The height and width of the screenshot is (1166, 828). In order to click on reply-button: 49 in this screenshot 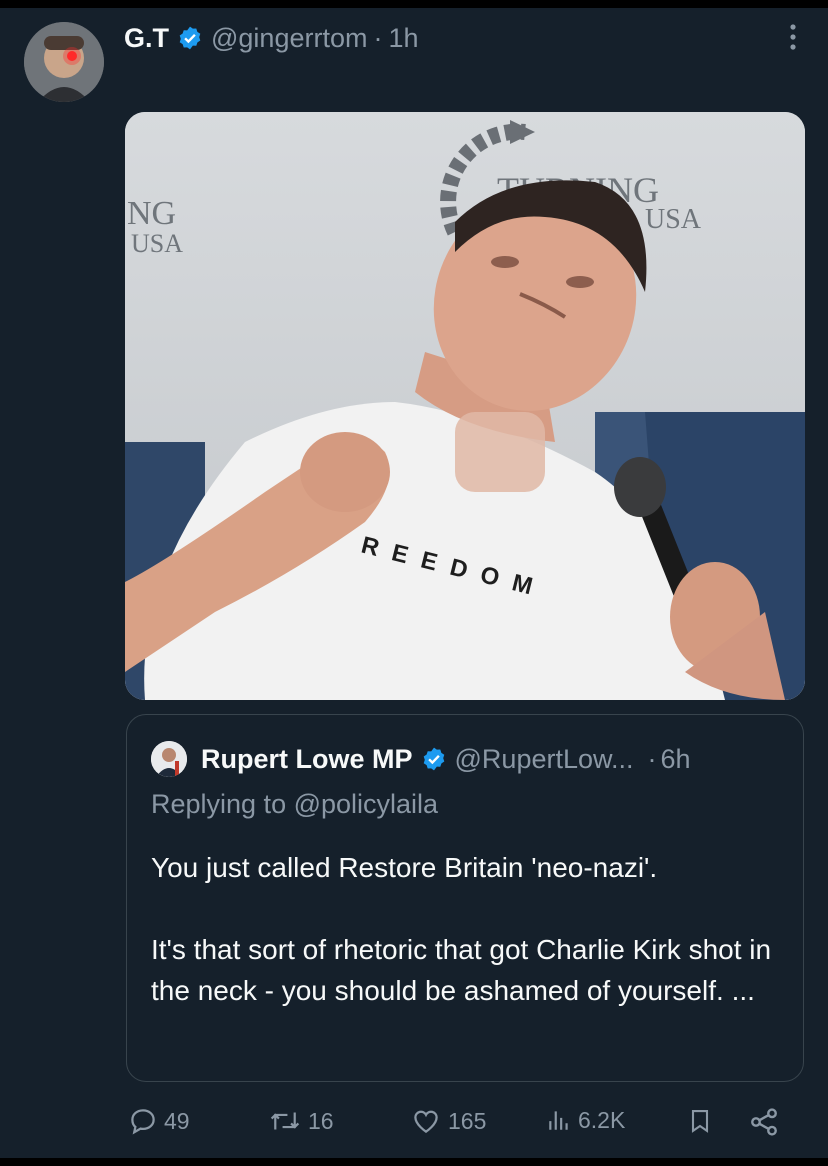, I will do `click(159, 1121)`.